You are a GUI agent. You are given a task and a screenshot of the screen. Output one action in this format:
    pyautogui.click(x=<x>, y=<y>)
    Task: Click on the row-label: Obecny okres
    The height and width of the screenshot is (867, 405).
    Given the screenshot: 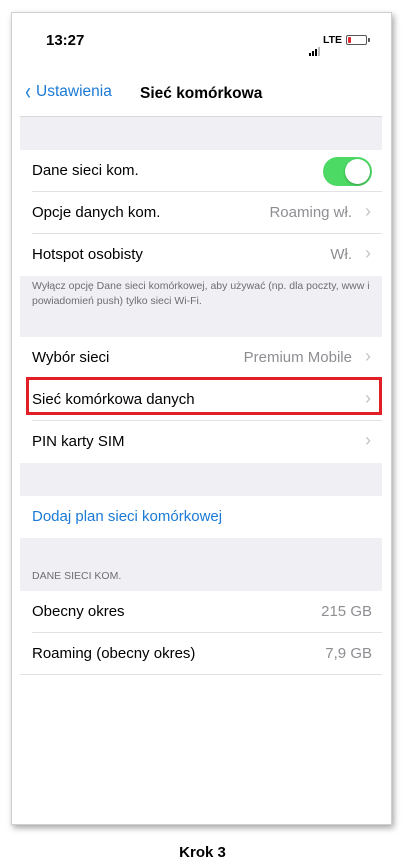 What is the action you would take?
    pyautogui.click(x=78, y=611)
    